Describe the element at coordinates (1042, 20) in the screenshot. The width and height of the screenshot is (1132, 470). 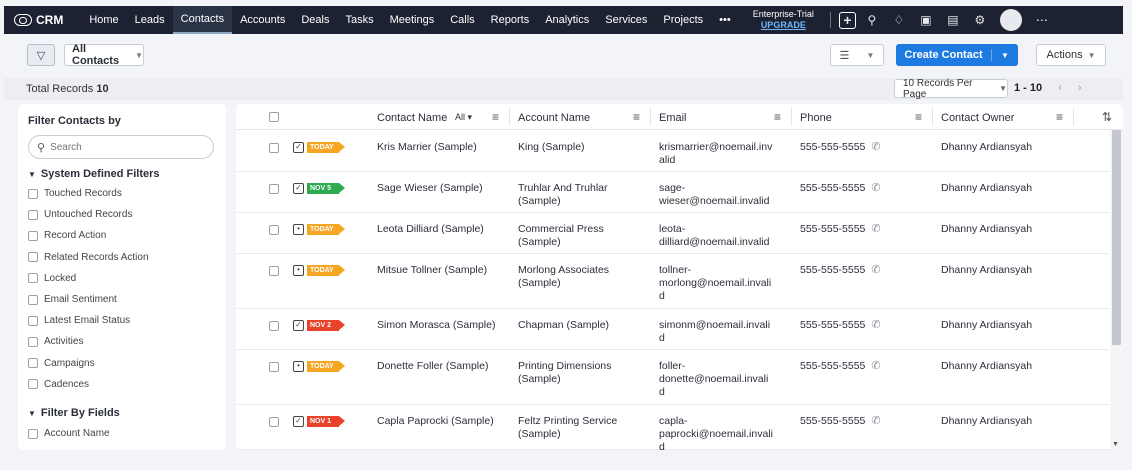
I see `apps-grid-icon: ⋯` at that location.